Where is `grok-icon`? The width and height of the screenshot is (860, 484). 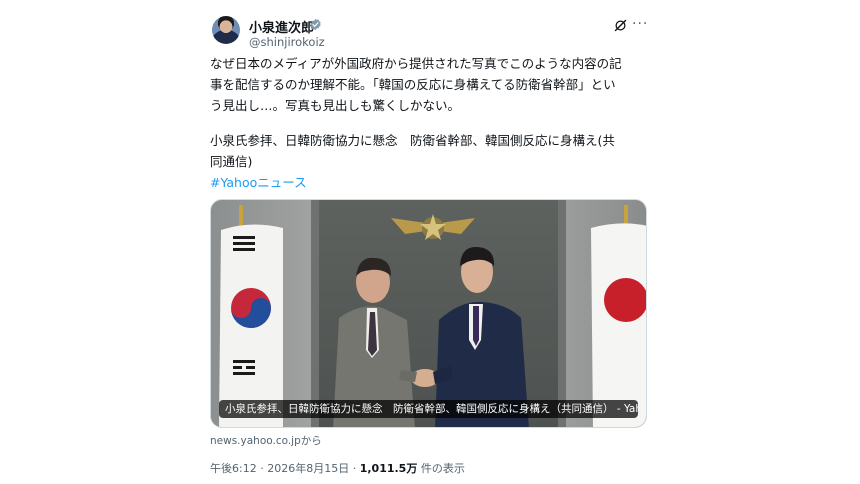
grok-icon is located at coordinates (620, 25).